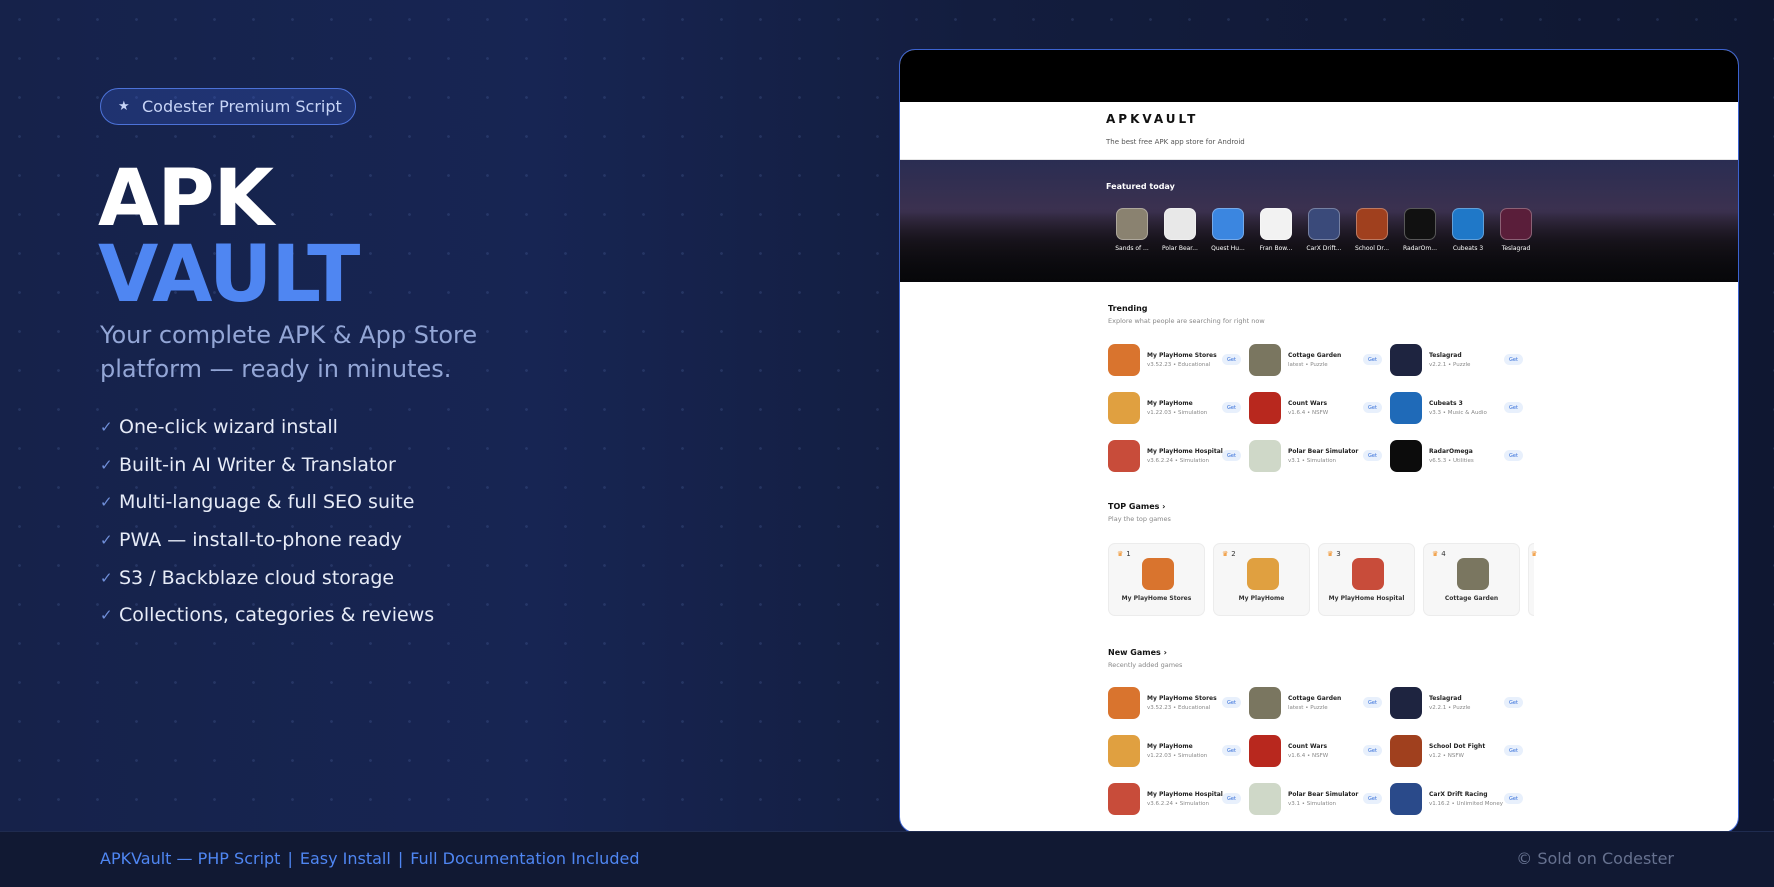 The image size is (1774, 887). Describe the element at coordinates (1139, 519) in the screenshot. I see `top-games-subtitle: Play the top games` at that location.